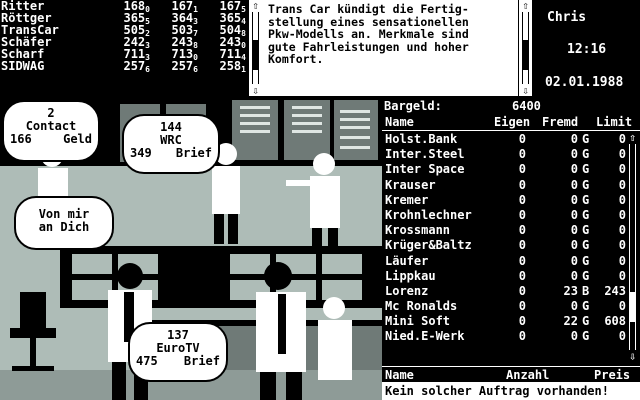 The height and width of the screenshot is (400, 640). What do you see at coordinates (407, 290) in the screenshot?
I see `company-name: Lorenz` at bounding box center [407, 290].